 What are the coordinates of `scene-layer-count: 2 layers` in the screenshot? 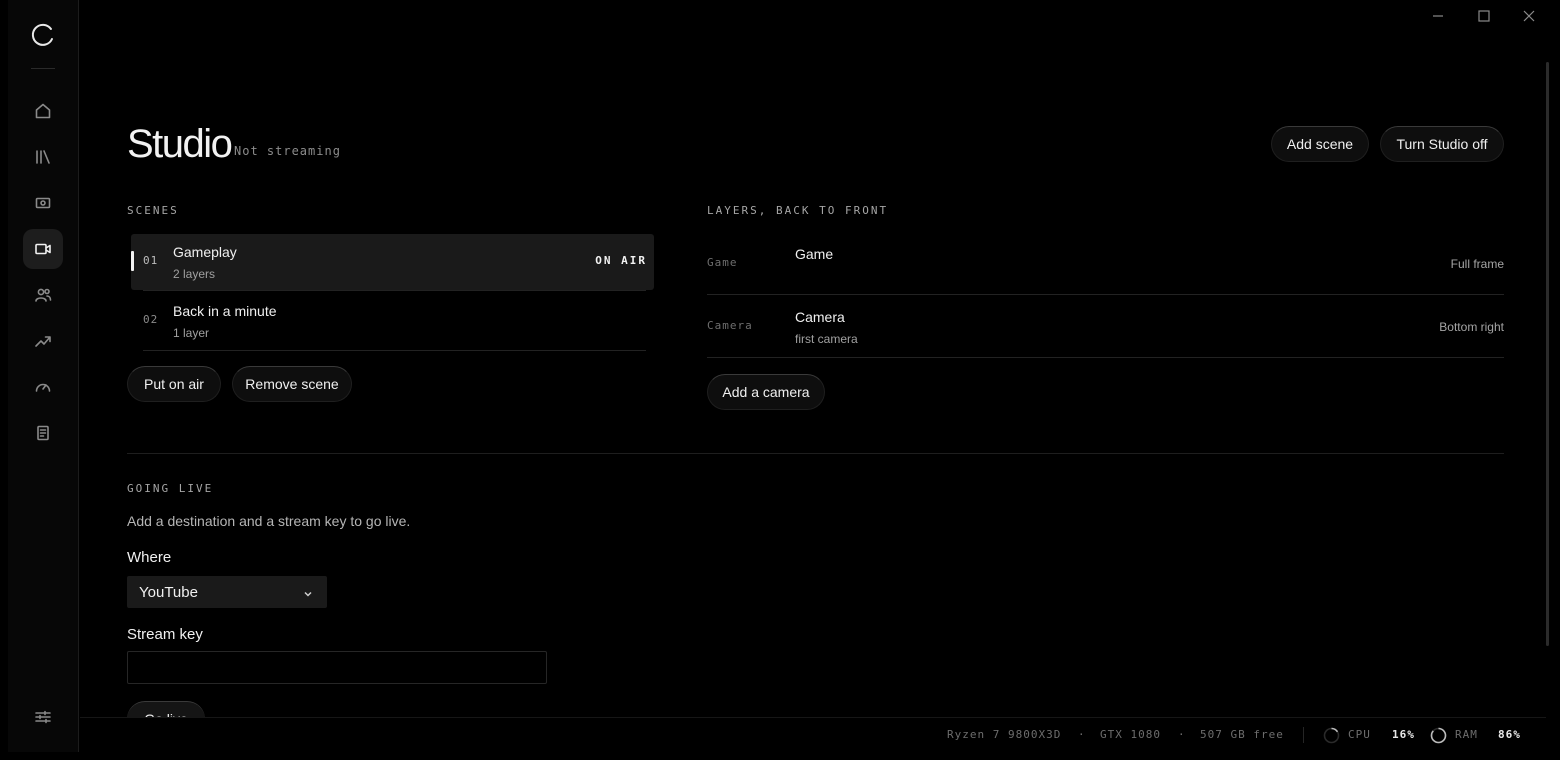 It's located at (194, 274).